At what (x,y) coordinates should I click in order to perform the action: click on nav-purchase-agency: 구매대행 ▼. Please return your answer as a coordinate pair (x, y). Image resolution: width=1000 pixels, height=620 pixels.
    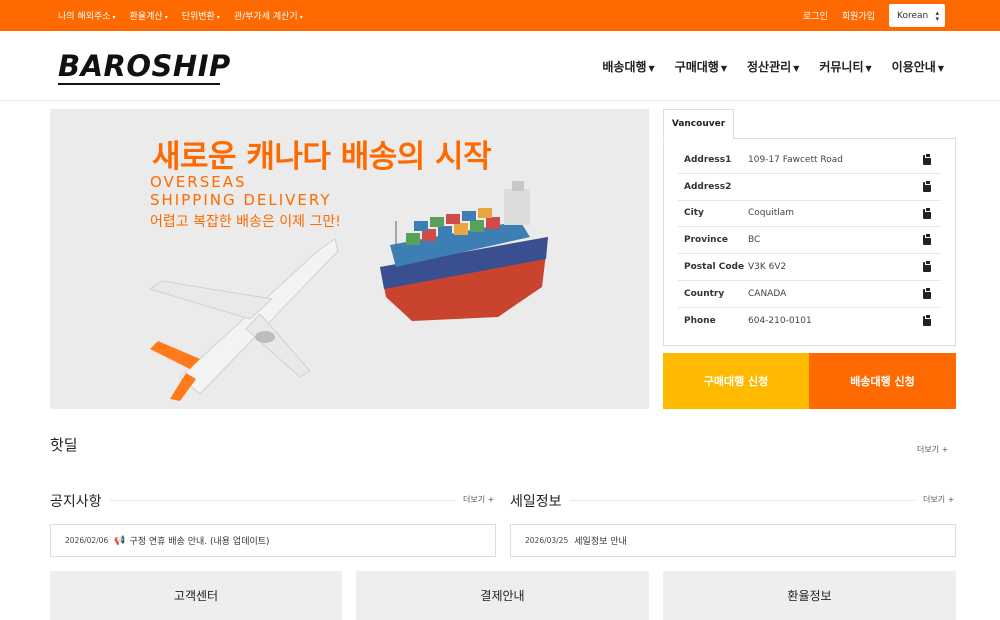
    Looking at the image, I should click on (701, 66).